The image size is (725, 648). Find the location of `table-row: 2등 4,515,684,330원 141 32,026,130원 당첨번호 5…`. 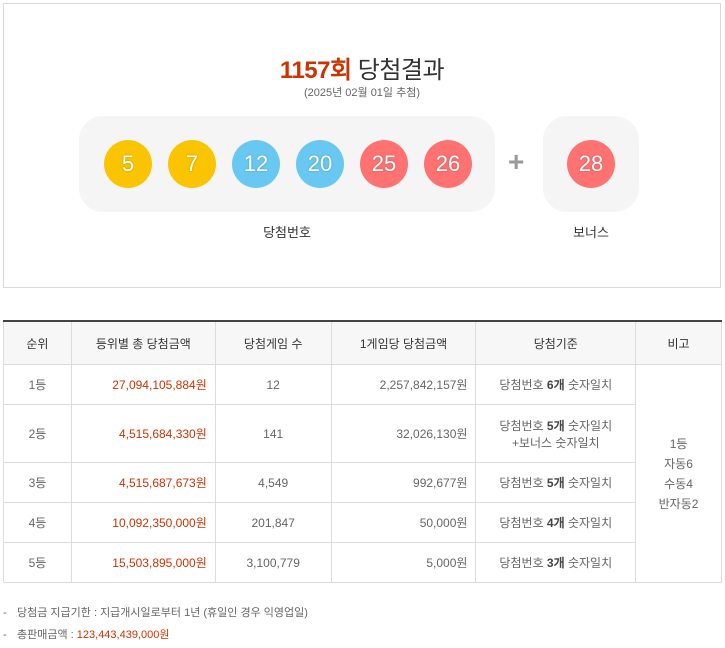

table-row: 2등 4,515,684,330원 141 32,026,130원 당첨번호 5… is located at coordinates (362, 433).